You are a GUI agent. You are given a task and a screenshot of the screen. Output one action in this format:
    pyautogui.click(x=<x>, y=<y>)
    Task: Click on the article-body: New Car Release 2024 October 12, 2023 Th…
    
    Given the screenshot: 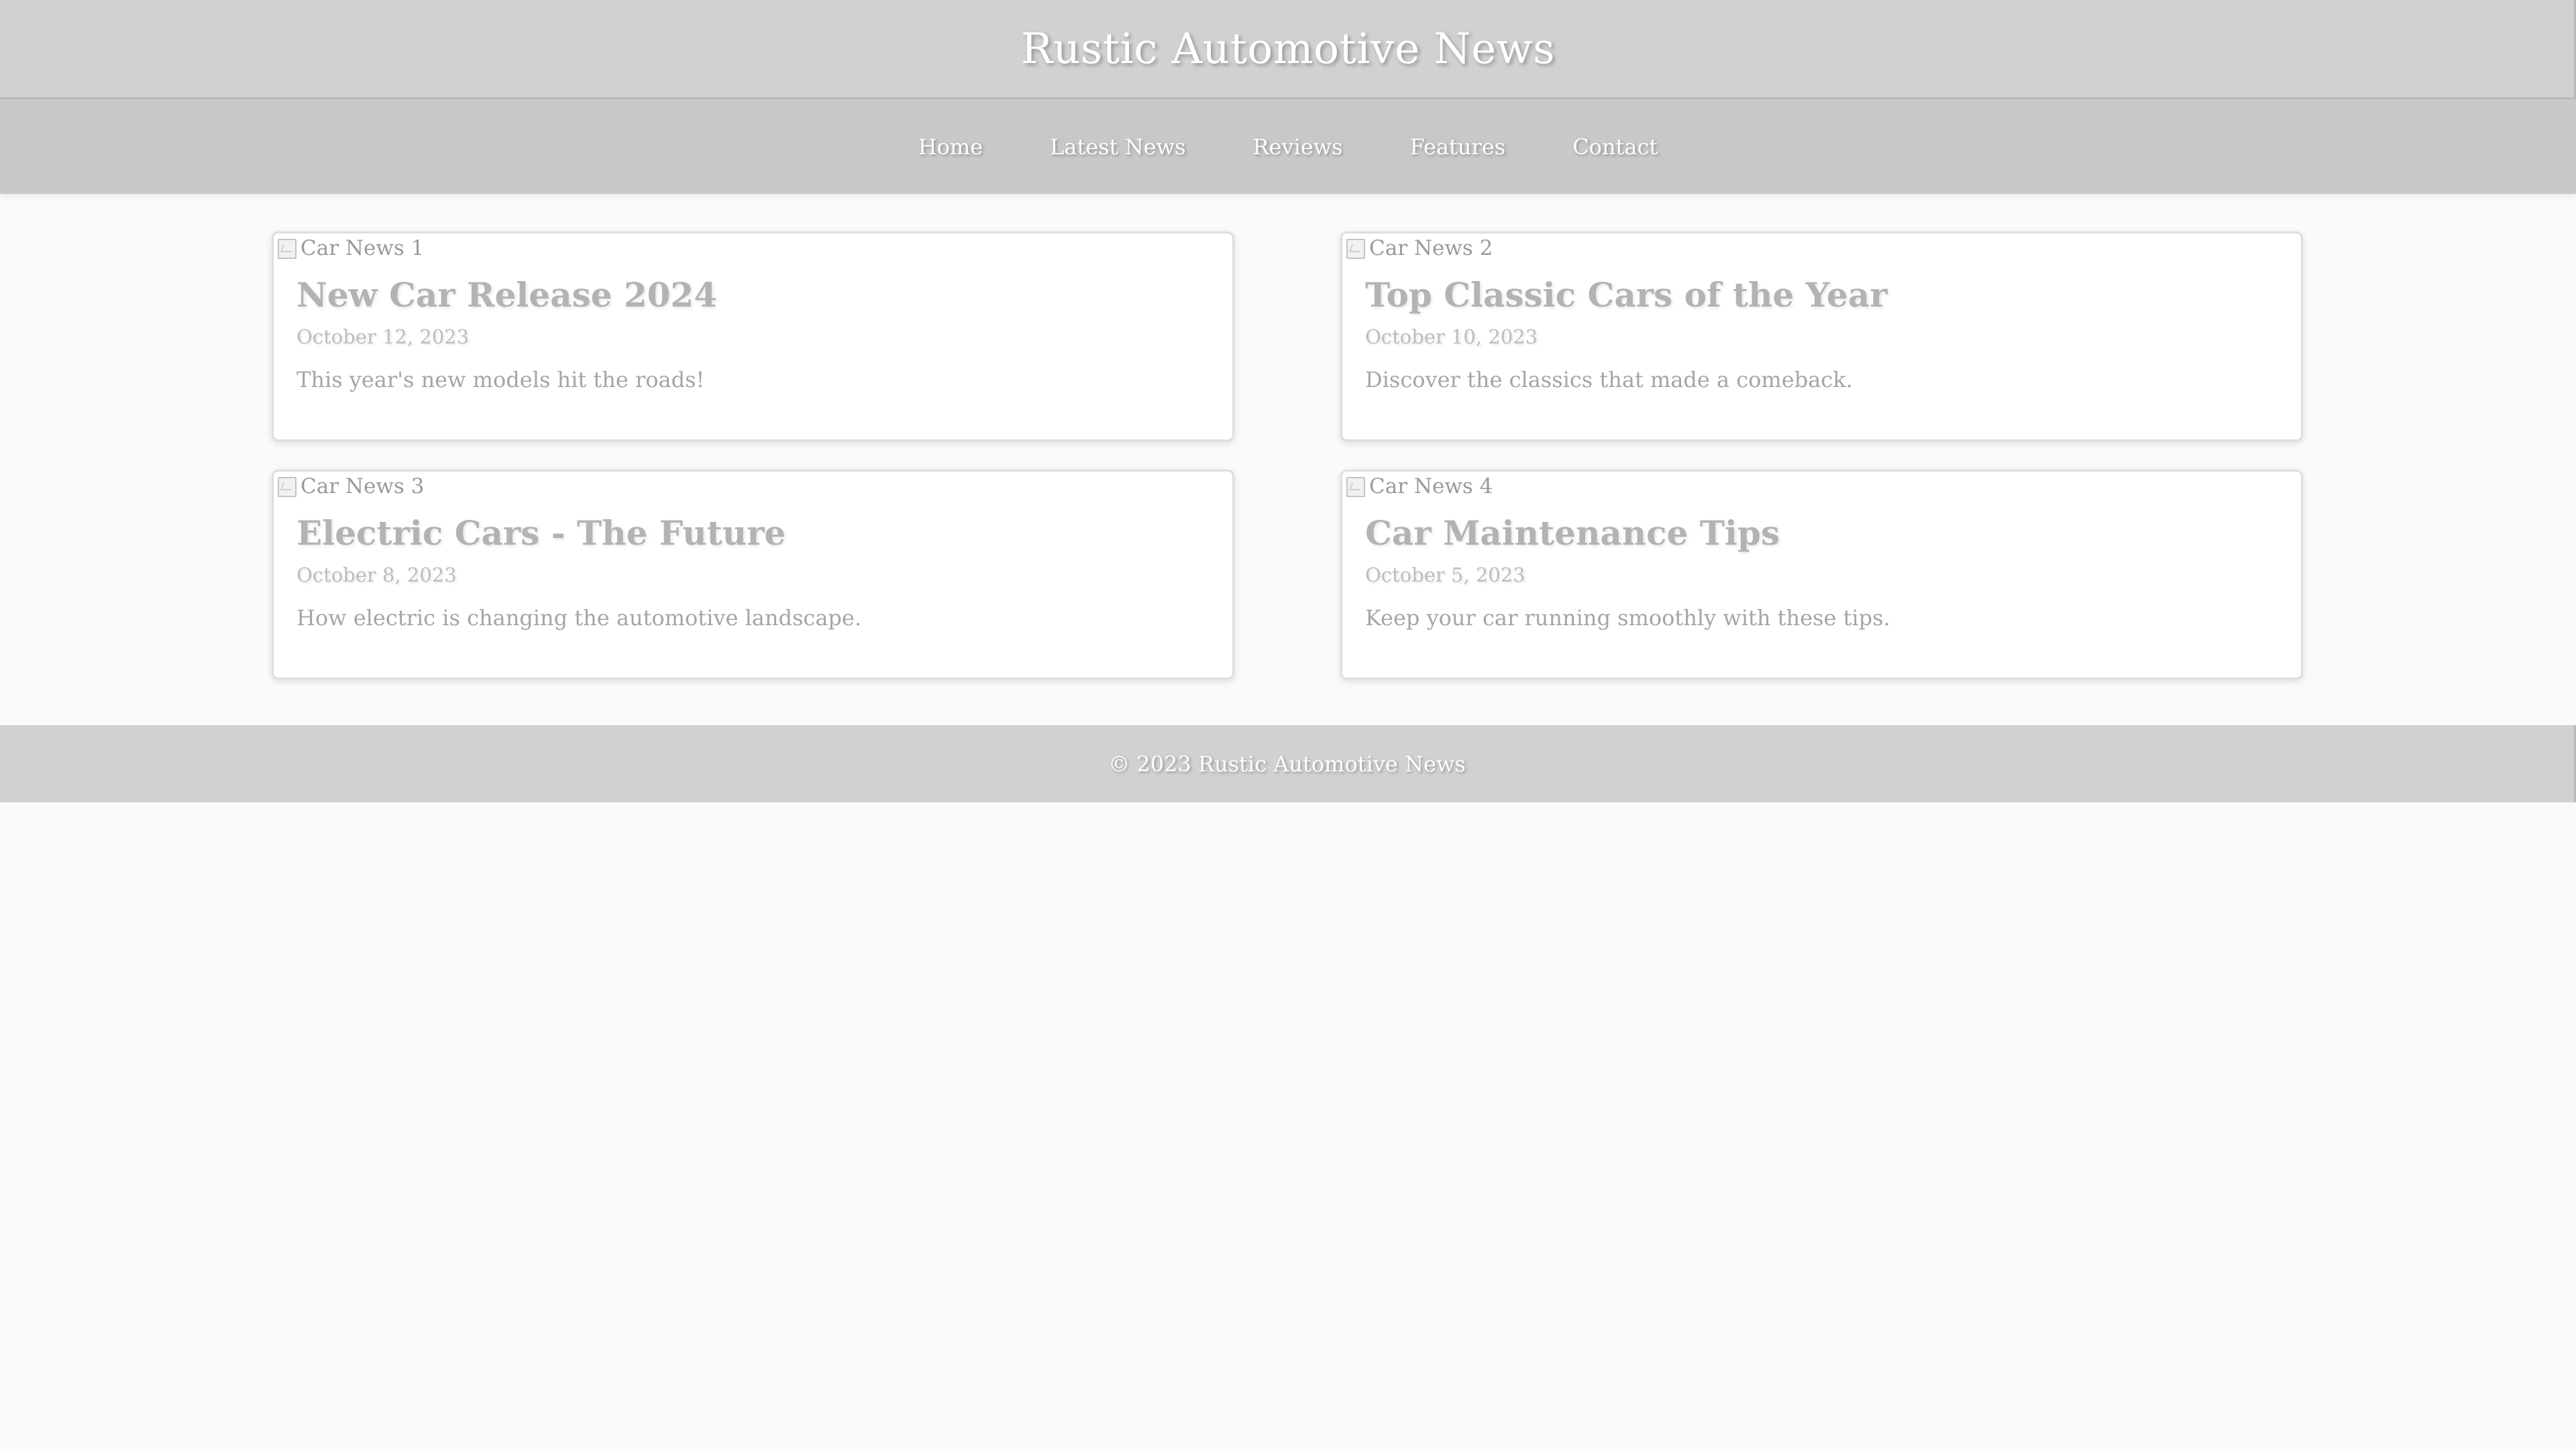 What is the action you would take?
    pyautogui.click(x=753, y=333)
    